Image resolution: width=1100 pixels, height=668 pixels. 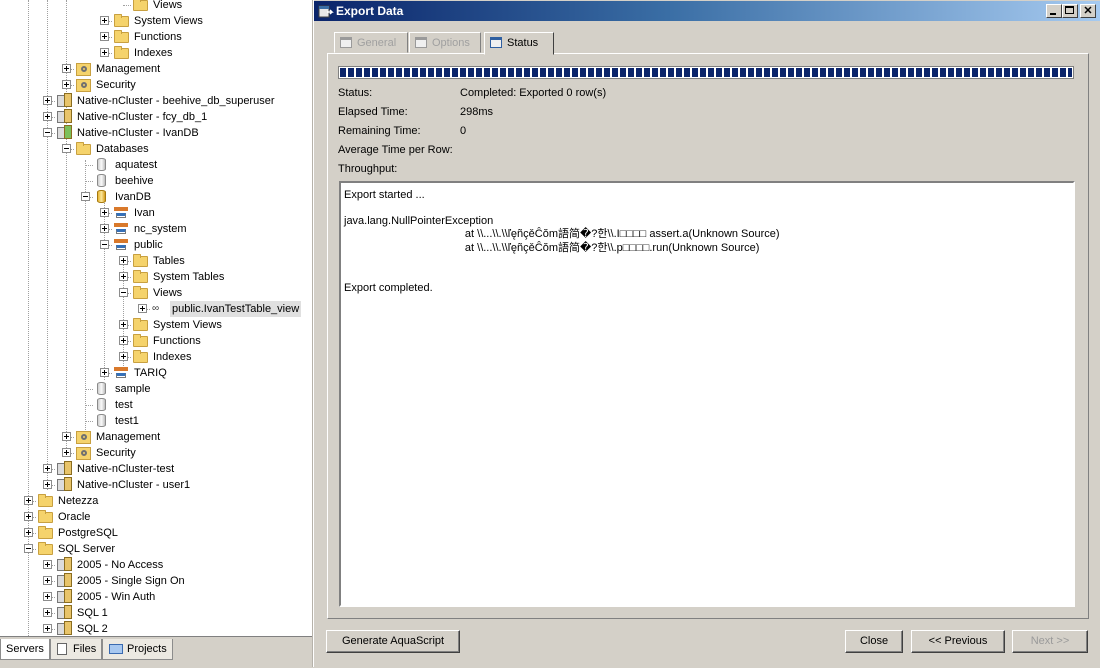 What do you see at coordinates (156, 117) in the screenshot?
I see `tree-item: Native-nCluster - fcy_db_1` at bounding box center [156, 117].